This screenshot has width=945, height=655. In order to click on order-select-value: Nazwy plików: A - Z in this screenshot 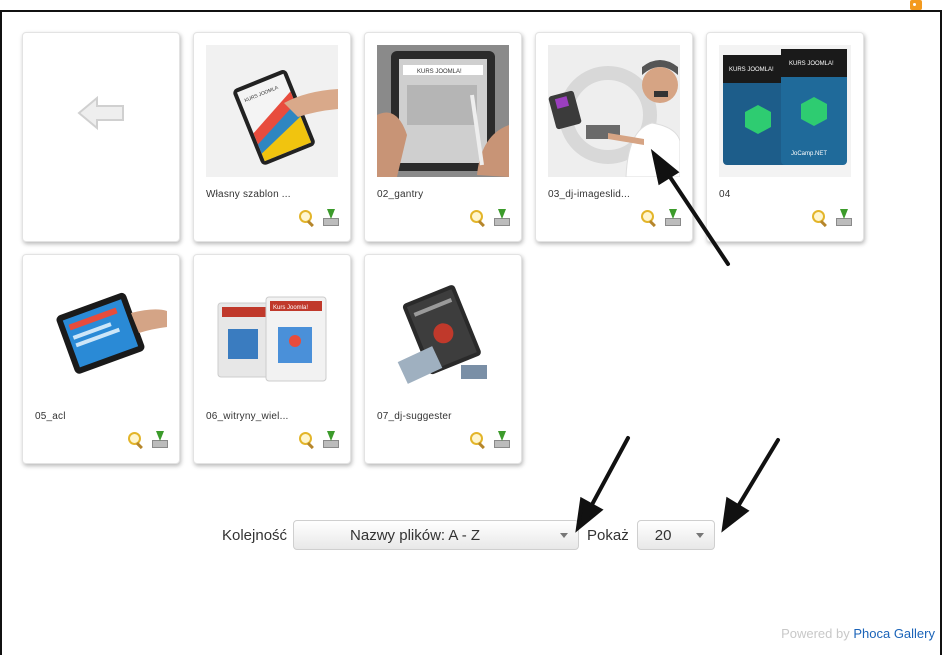, I will do `click(415, 535)`.